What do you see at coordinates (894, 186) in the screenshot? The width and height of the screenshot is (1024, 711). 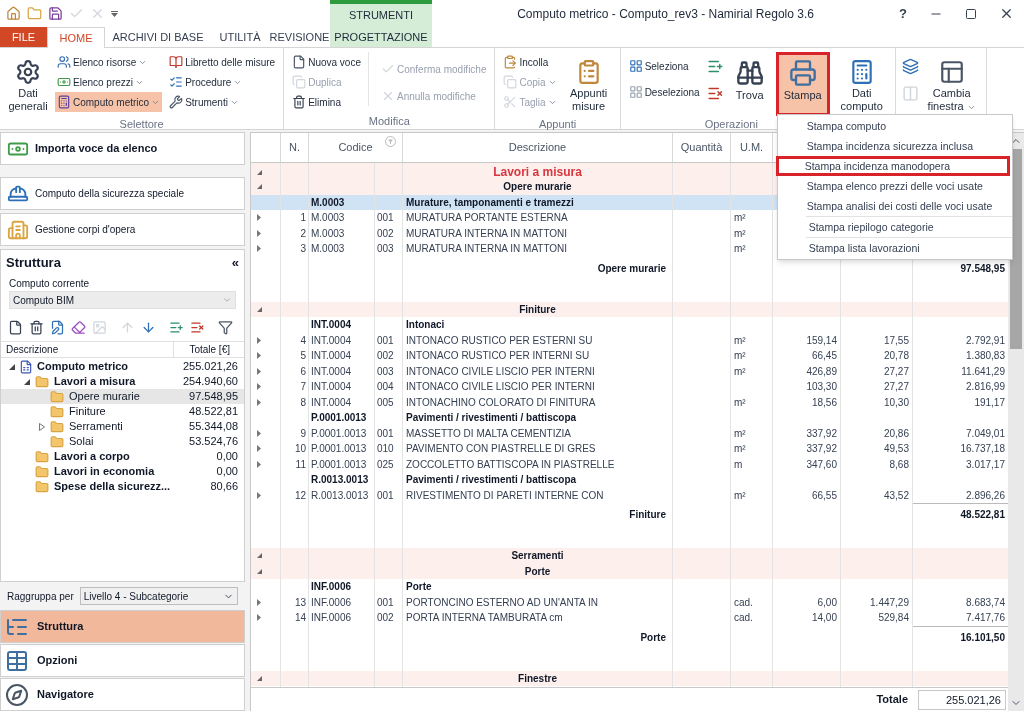 I see `menu-item: Stampa elenco prezzi delle voci usate` at bounding box center [894, 186].